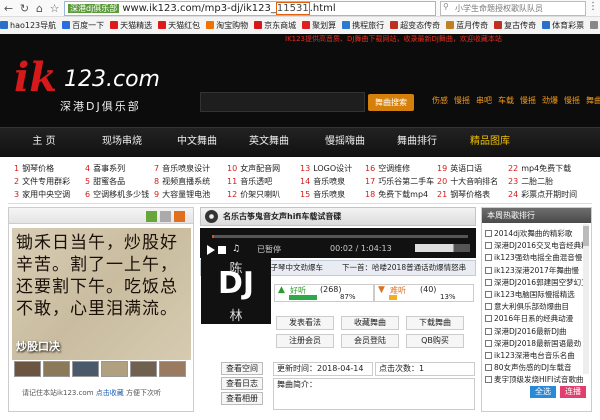 This screenshot has height=420, width=600. I want to click on play-icon, so click(211, 250).